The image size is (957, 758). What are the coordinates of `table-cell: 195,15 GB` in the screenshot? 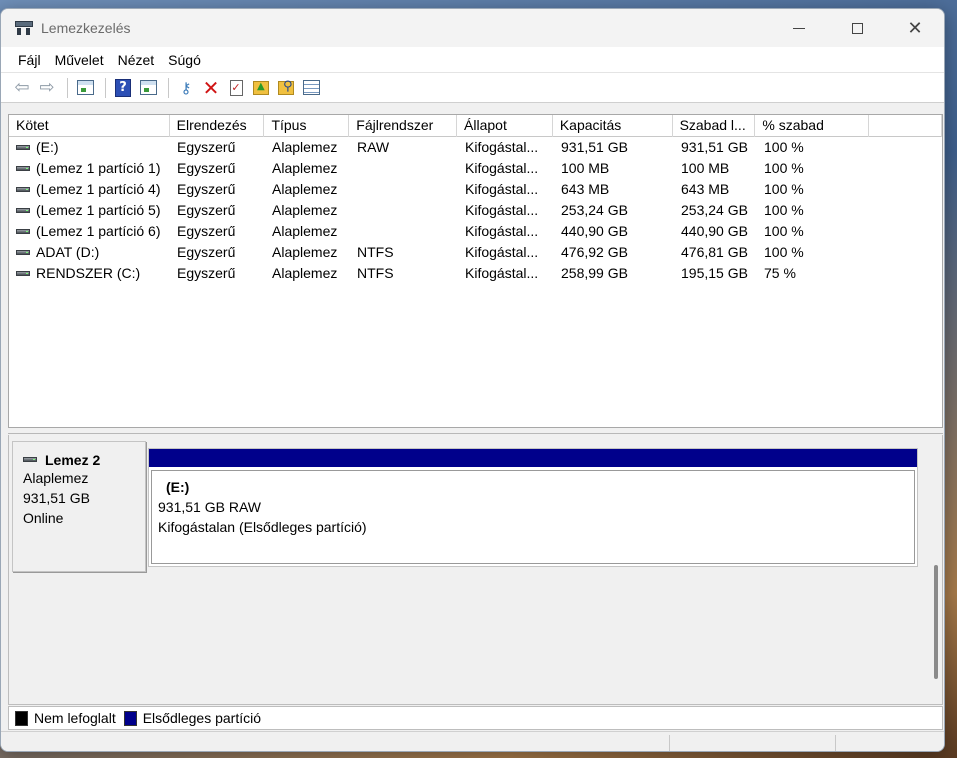 It's located at (715, 273).